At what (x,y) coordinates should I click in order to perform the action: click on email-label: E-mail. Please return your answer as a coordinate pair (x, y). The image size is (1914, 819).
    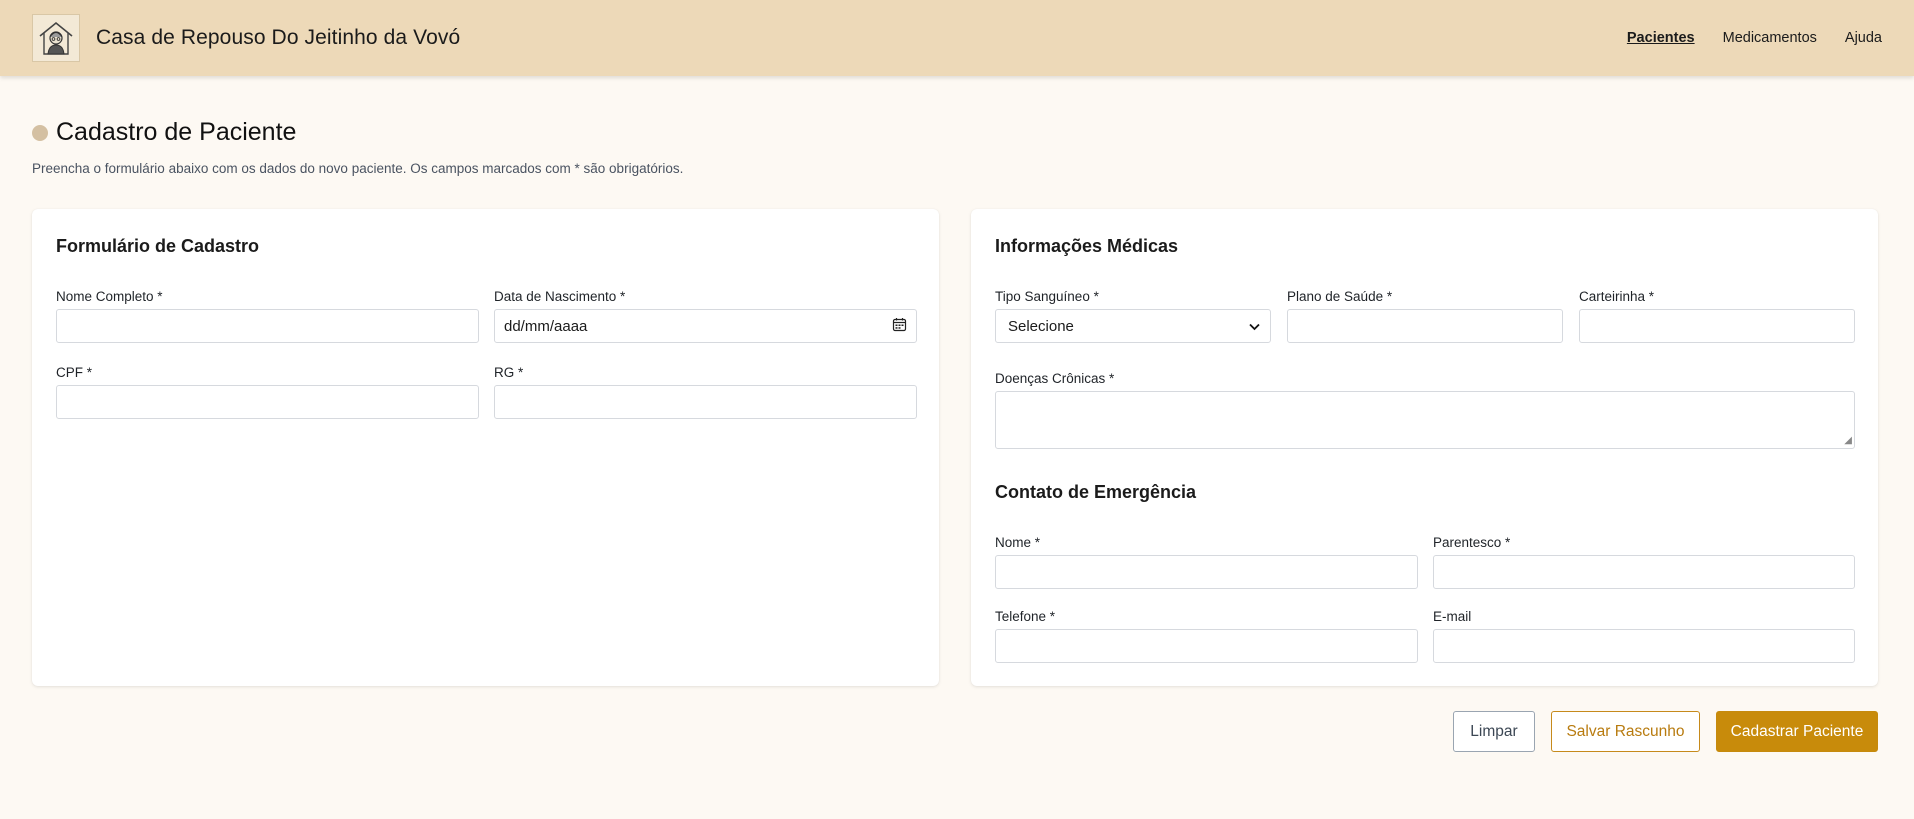
    Looking at the image, I should click on (1452, 616).